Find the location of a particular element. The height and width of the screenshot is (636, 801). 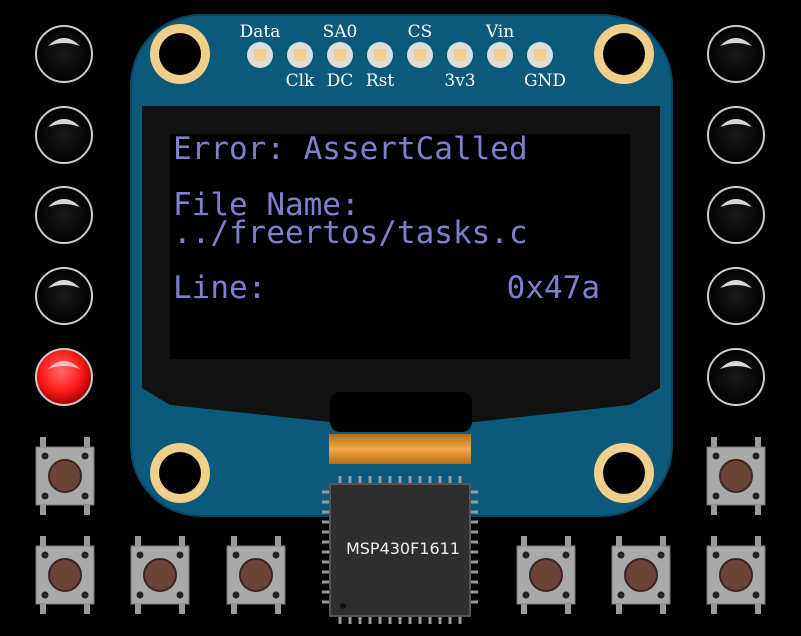

mount-hole-top-left is located at coordinates (180, 54).